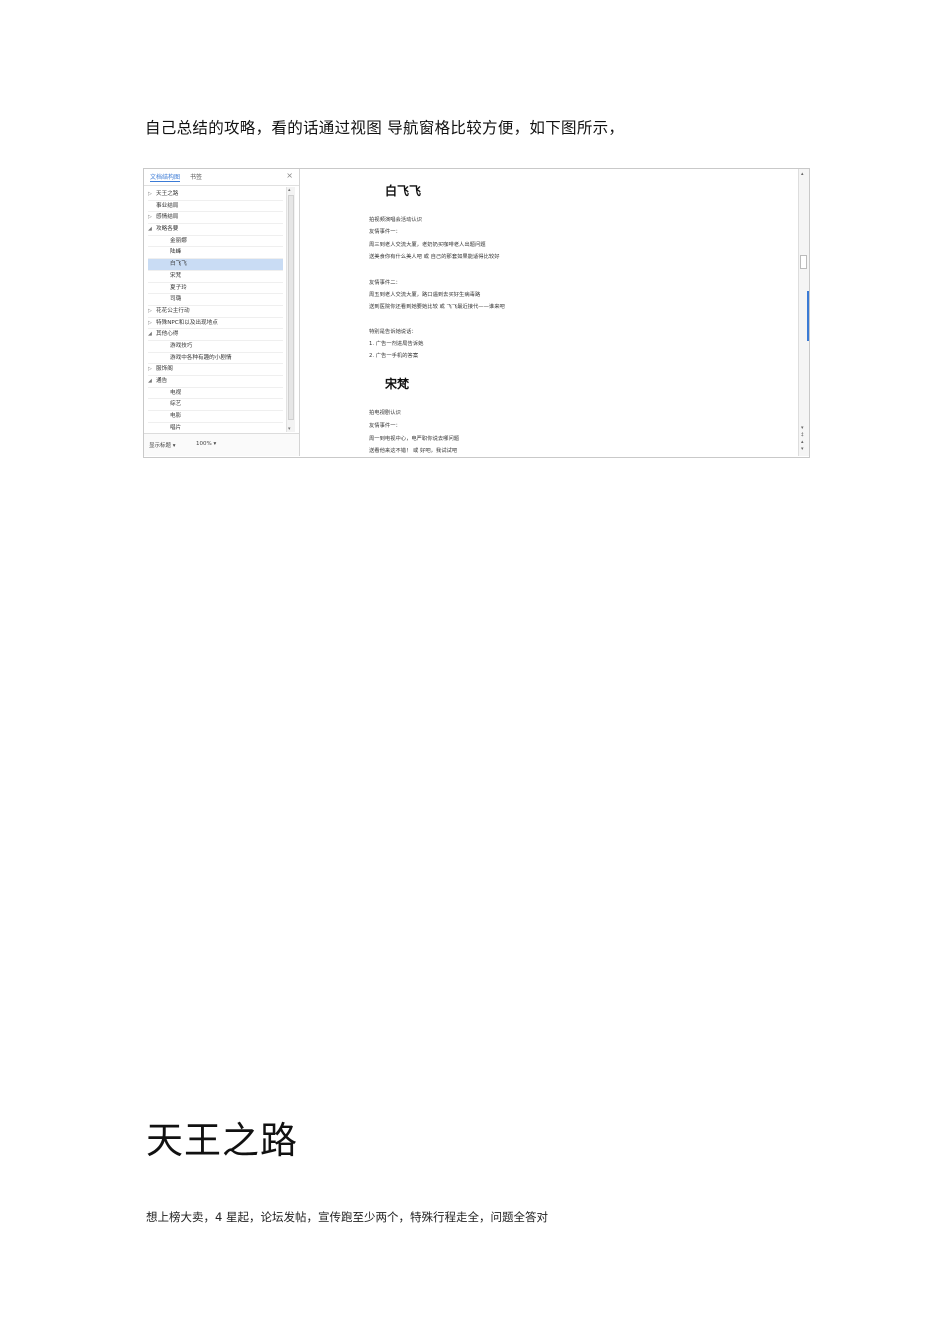 The image size is (950, 1344). I want to click on outline-item: ◢ 通告, so click(215, 382).